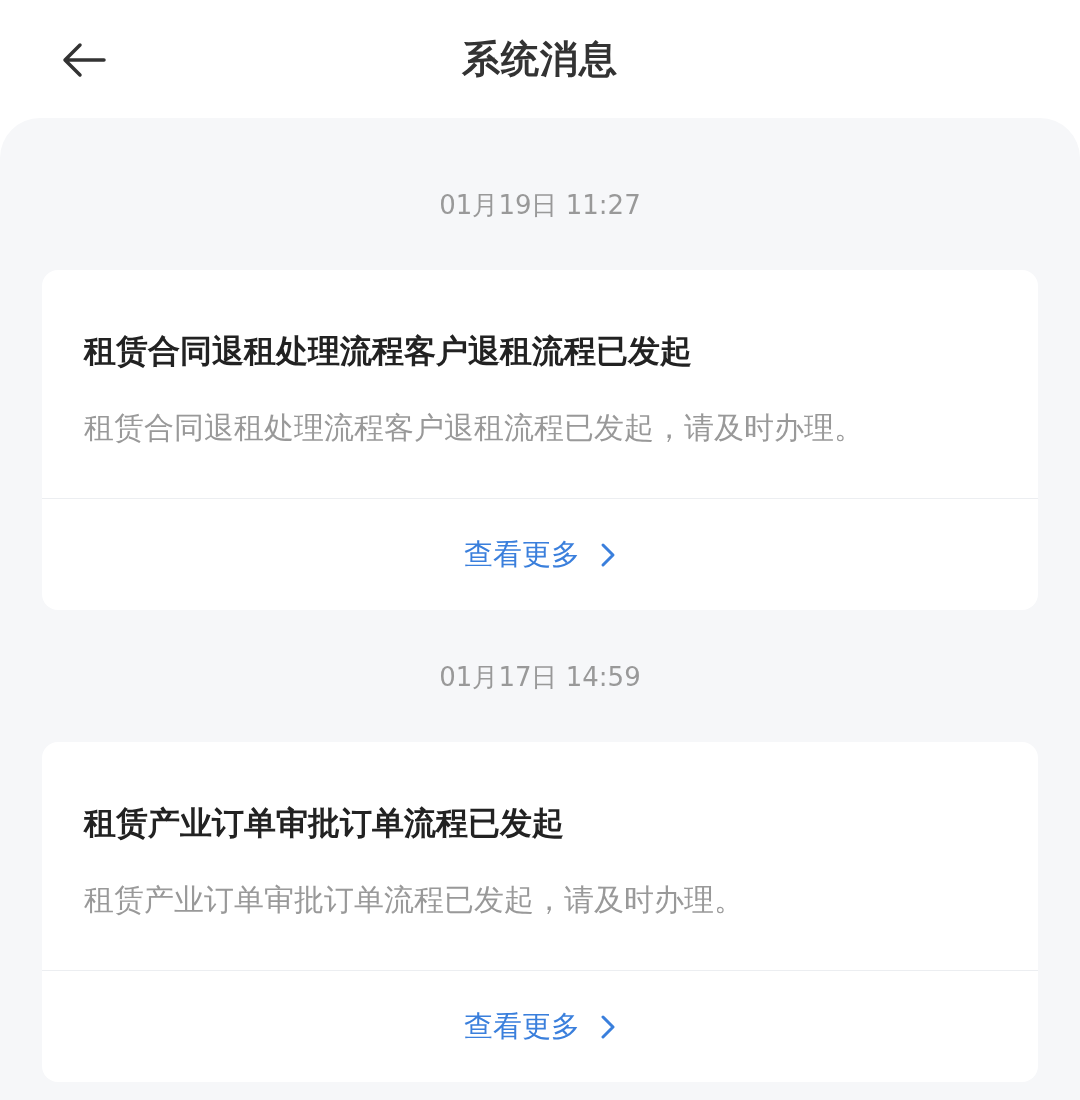  Describe the element at coordinates (84, 60) in the screenshot. I see `back-arrow-icon` at that location.